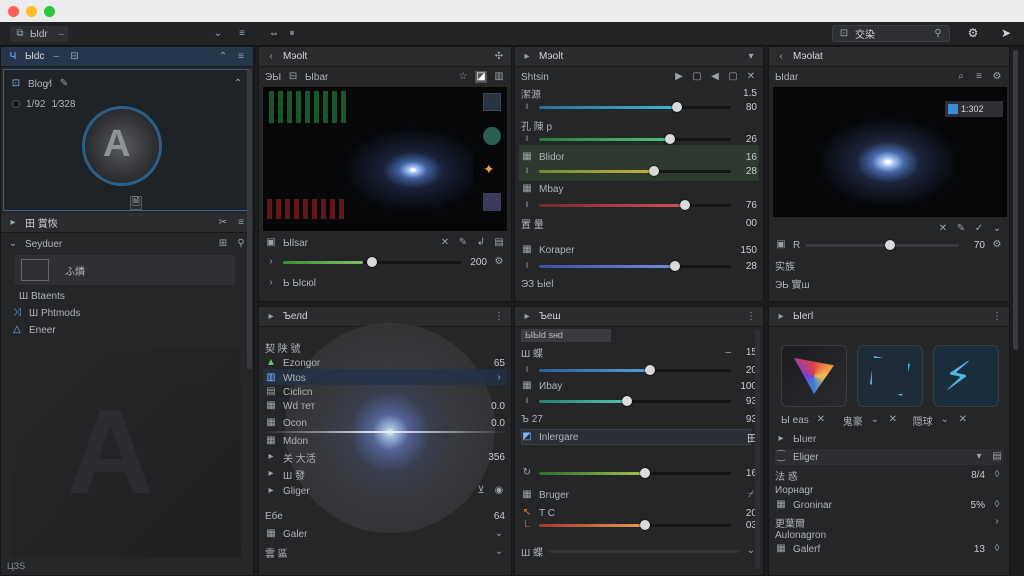 The height and width of the screenshot is (576, 1024). What do you see at coordinates (481, 243) in the screenshot?
I see `return-icon: ↲` at bounding box center [481, 243].